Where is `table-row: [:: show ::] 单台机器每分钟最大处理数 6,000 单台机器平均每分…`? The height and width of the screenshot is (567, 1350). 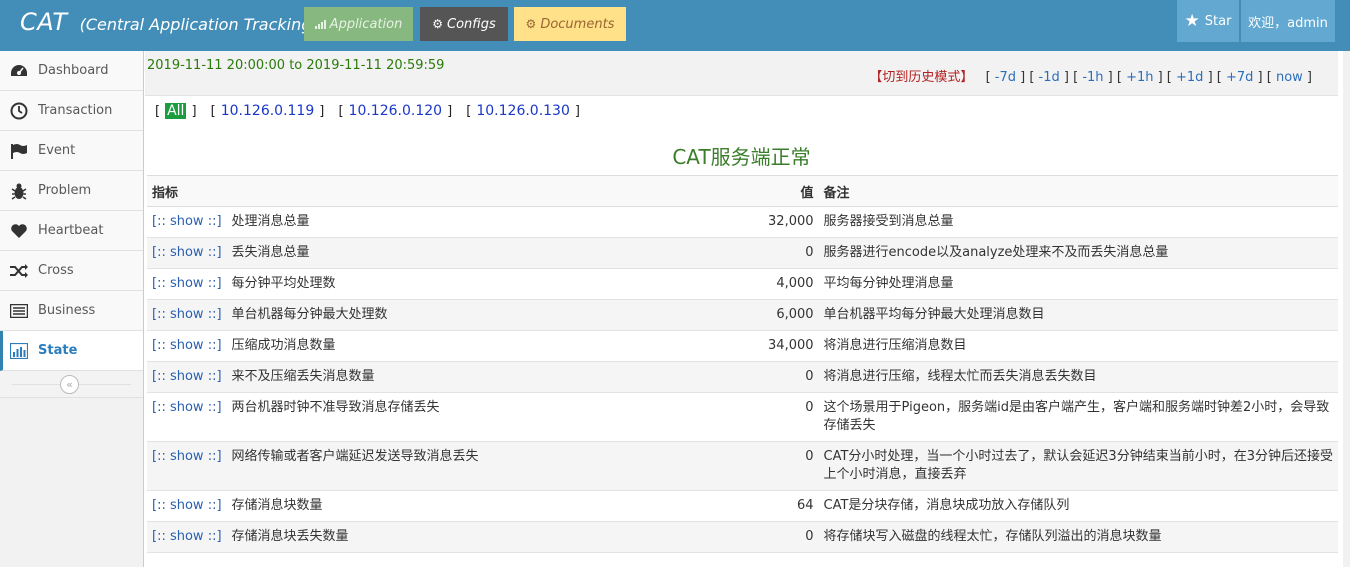 table-row: [:: show ::] 单台机器每分钟最大处理数 6,000 单台机器平均每分… is located at coordinates (742, 315).